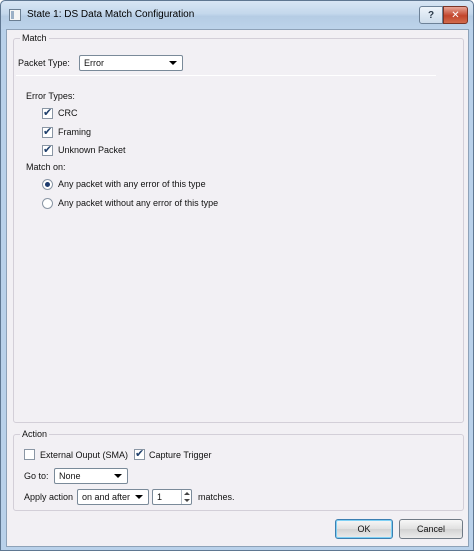 Image resolution: width=474 pixels, height=551 pixels. What do you see at coordinates (36, 476) in the screenshot?
I see `goto-label: Go to:` at bounding box center [36, 476].